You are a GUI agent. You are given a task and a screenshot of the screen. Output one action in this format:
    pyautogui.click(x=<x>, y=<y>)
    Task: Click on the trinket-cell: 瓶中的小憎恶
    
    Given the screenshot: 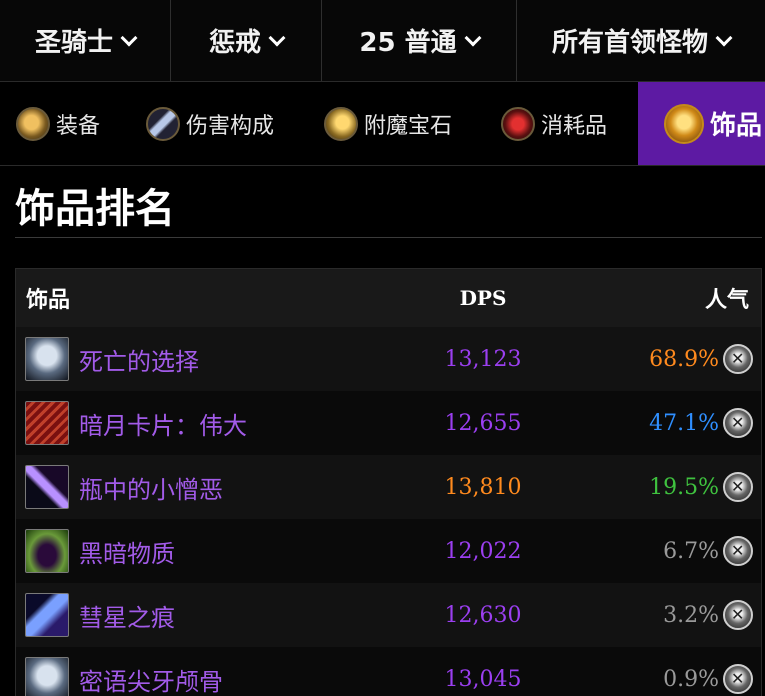 What is the action you would take?
    pyautogui.click(x=210, y=487)
    